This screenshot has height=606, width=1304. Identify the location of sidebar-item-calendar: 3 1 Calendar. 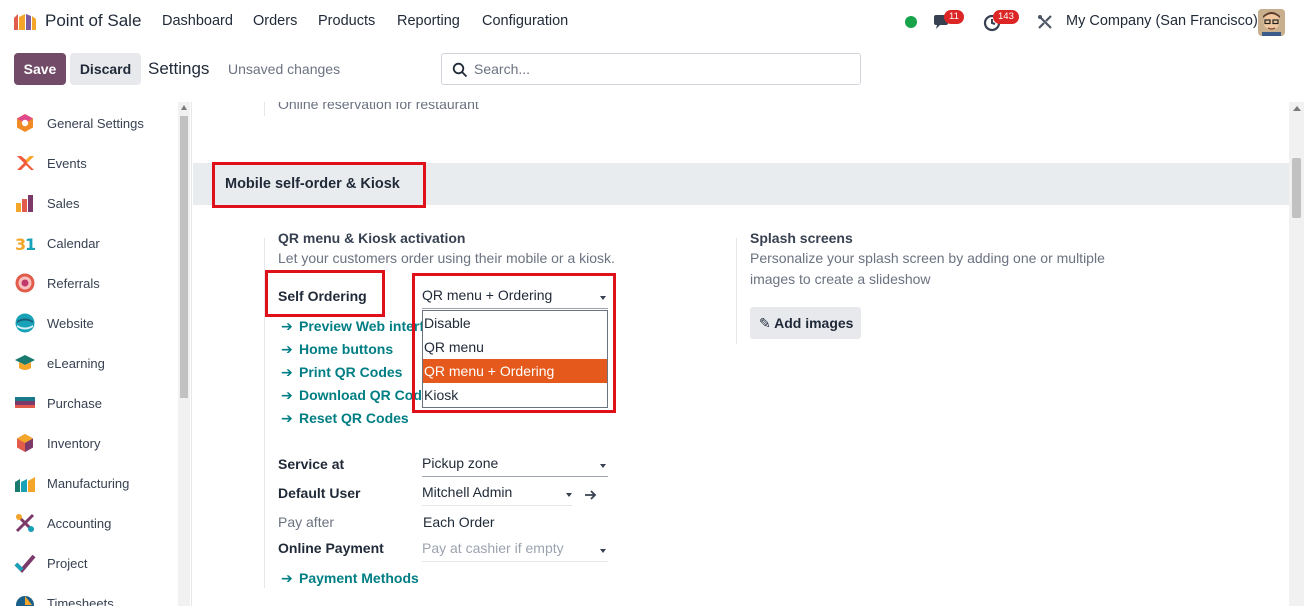
(89, 243).